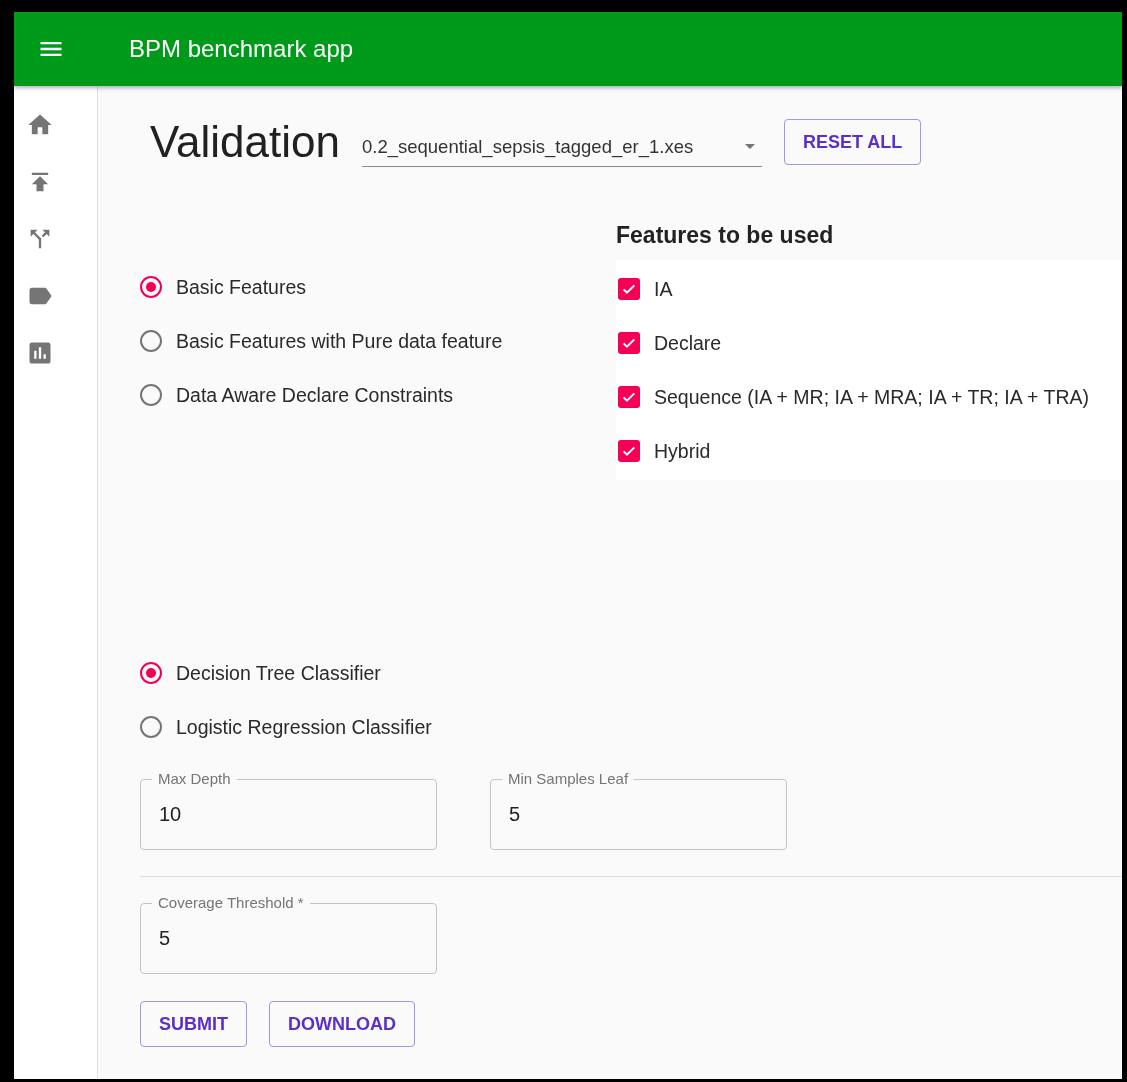  Describe the element at coordinates (278, 673) in the screenshot. I see `radio-label: Decision Tree Classifier` at that location.